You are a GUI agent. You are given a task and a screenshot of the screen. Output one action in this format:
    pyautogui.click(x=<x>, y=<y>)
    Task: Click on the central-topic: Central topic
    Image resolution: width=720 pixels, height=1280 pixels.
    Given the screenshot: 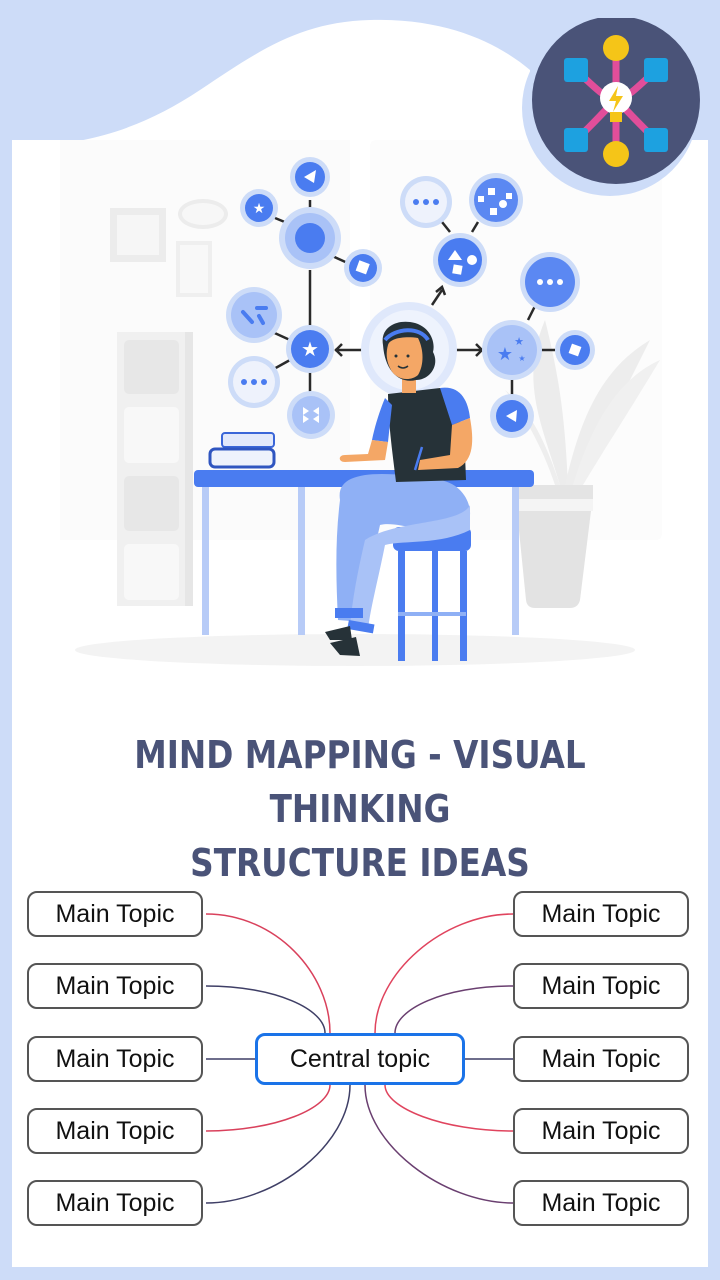 What is the action you would take?
    pyautogui.click(x=360, y=1059)
    